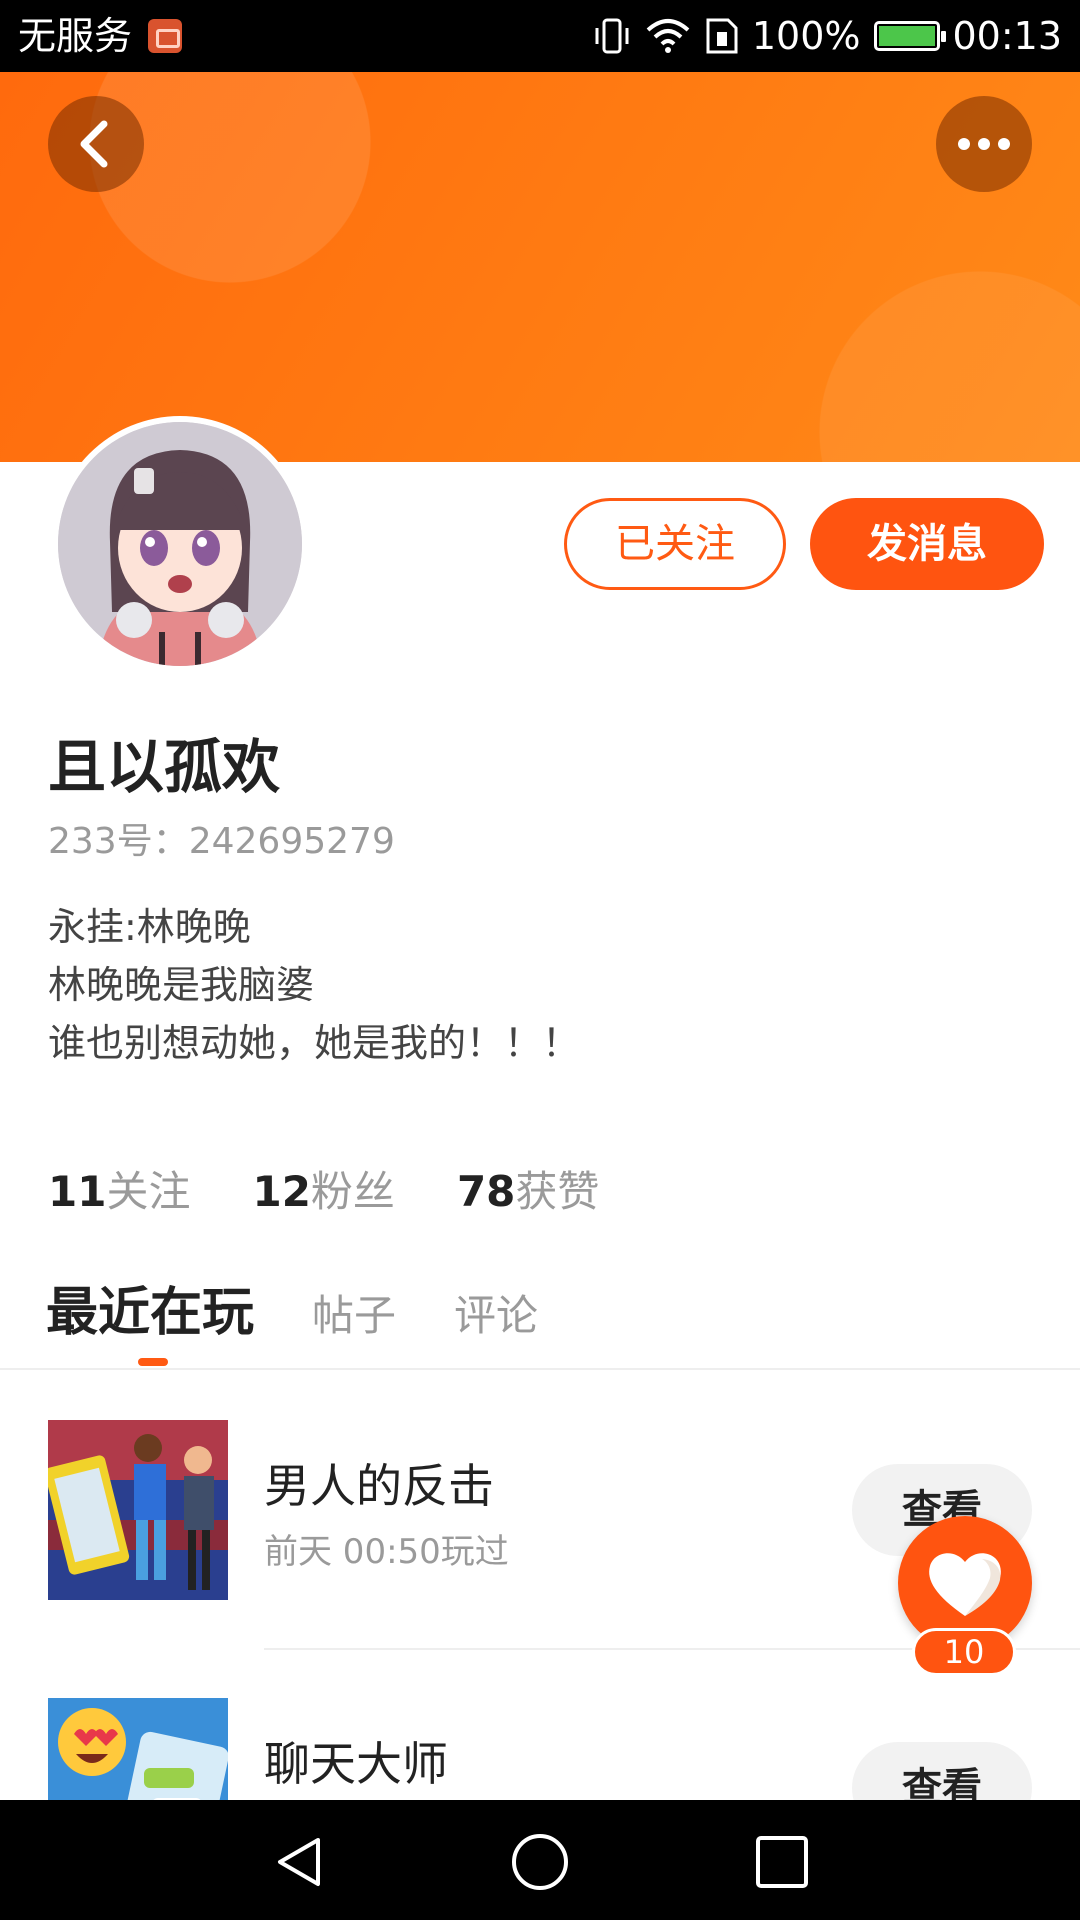  I want to click on bio-line: 永挂:林晚晚, so click(149, 927).